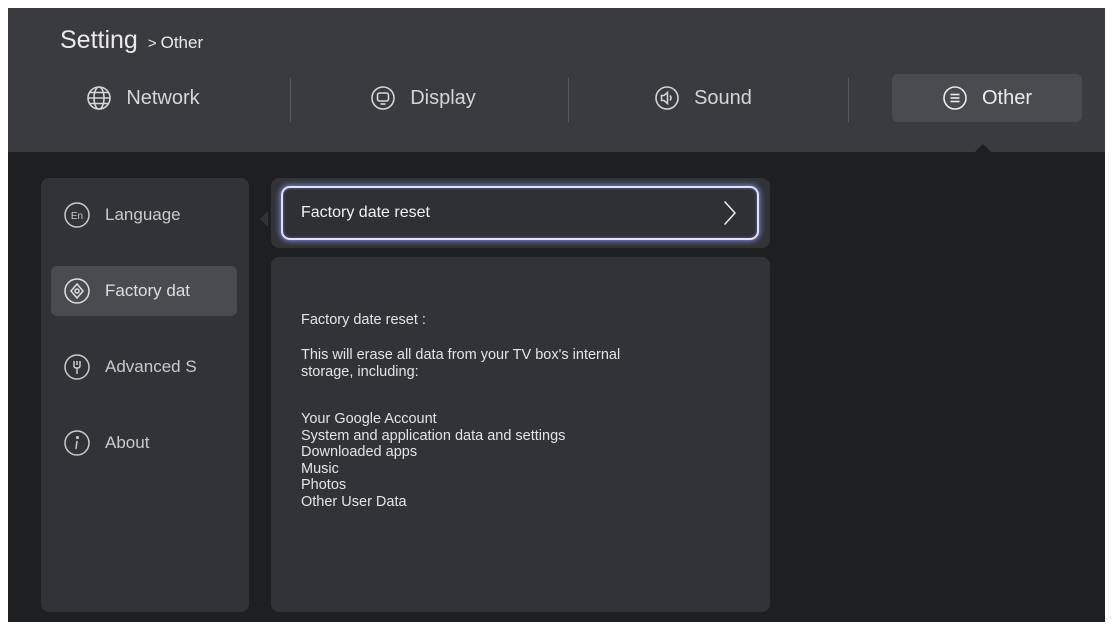 This screenshot has height=629, width=1112. What do you see at coordinates (730, 213) in the screenshot?
I see `chevron-right-icon` at bounding box center [730, 213].